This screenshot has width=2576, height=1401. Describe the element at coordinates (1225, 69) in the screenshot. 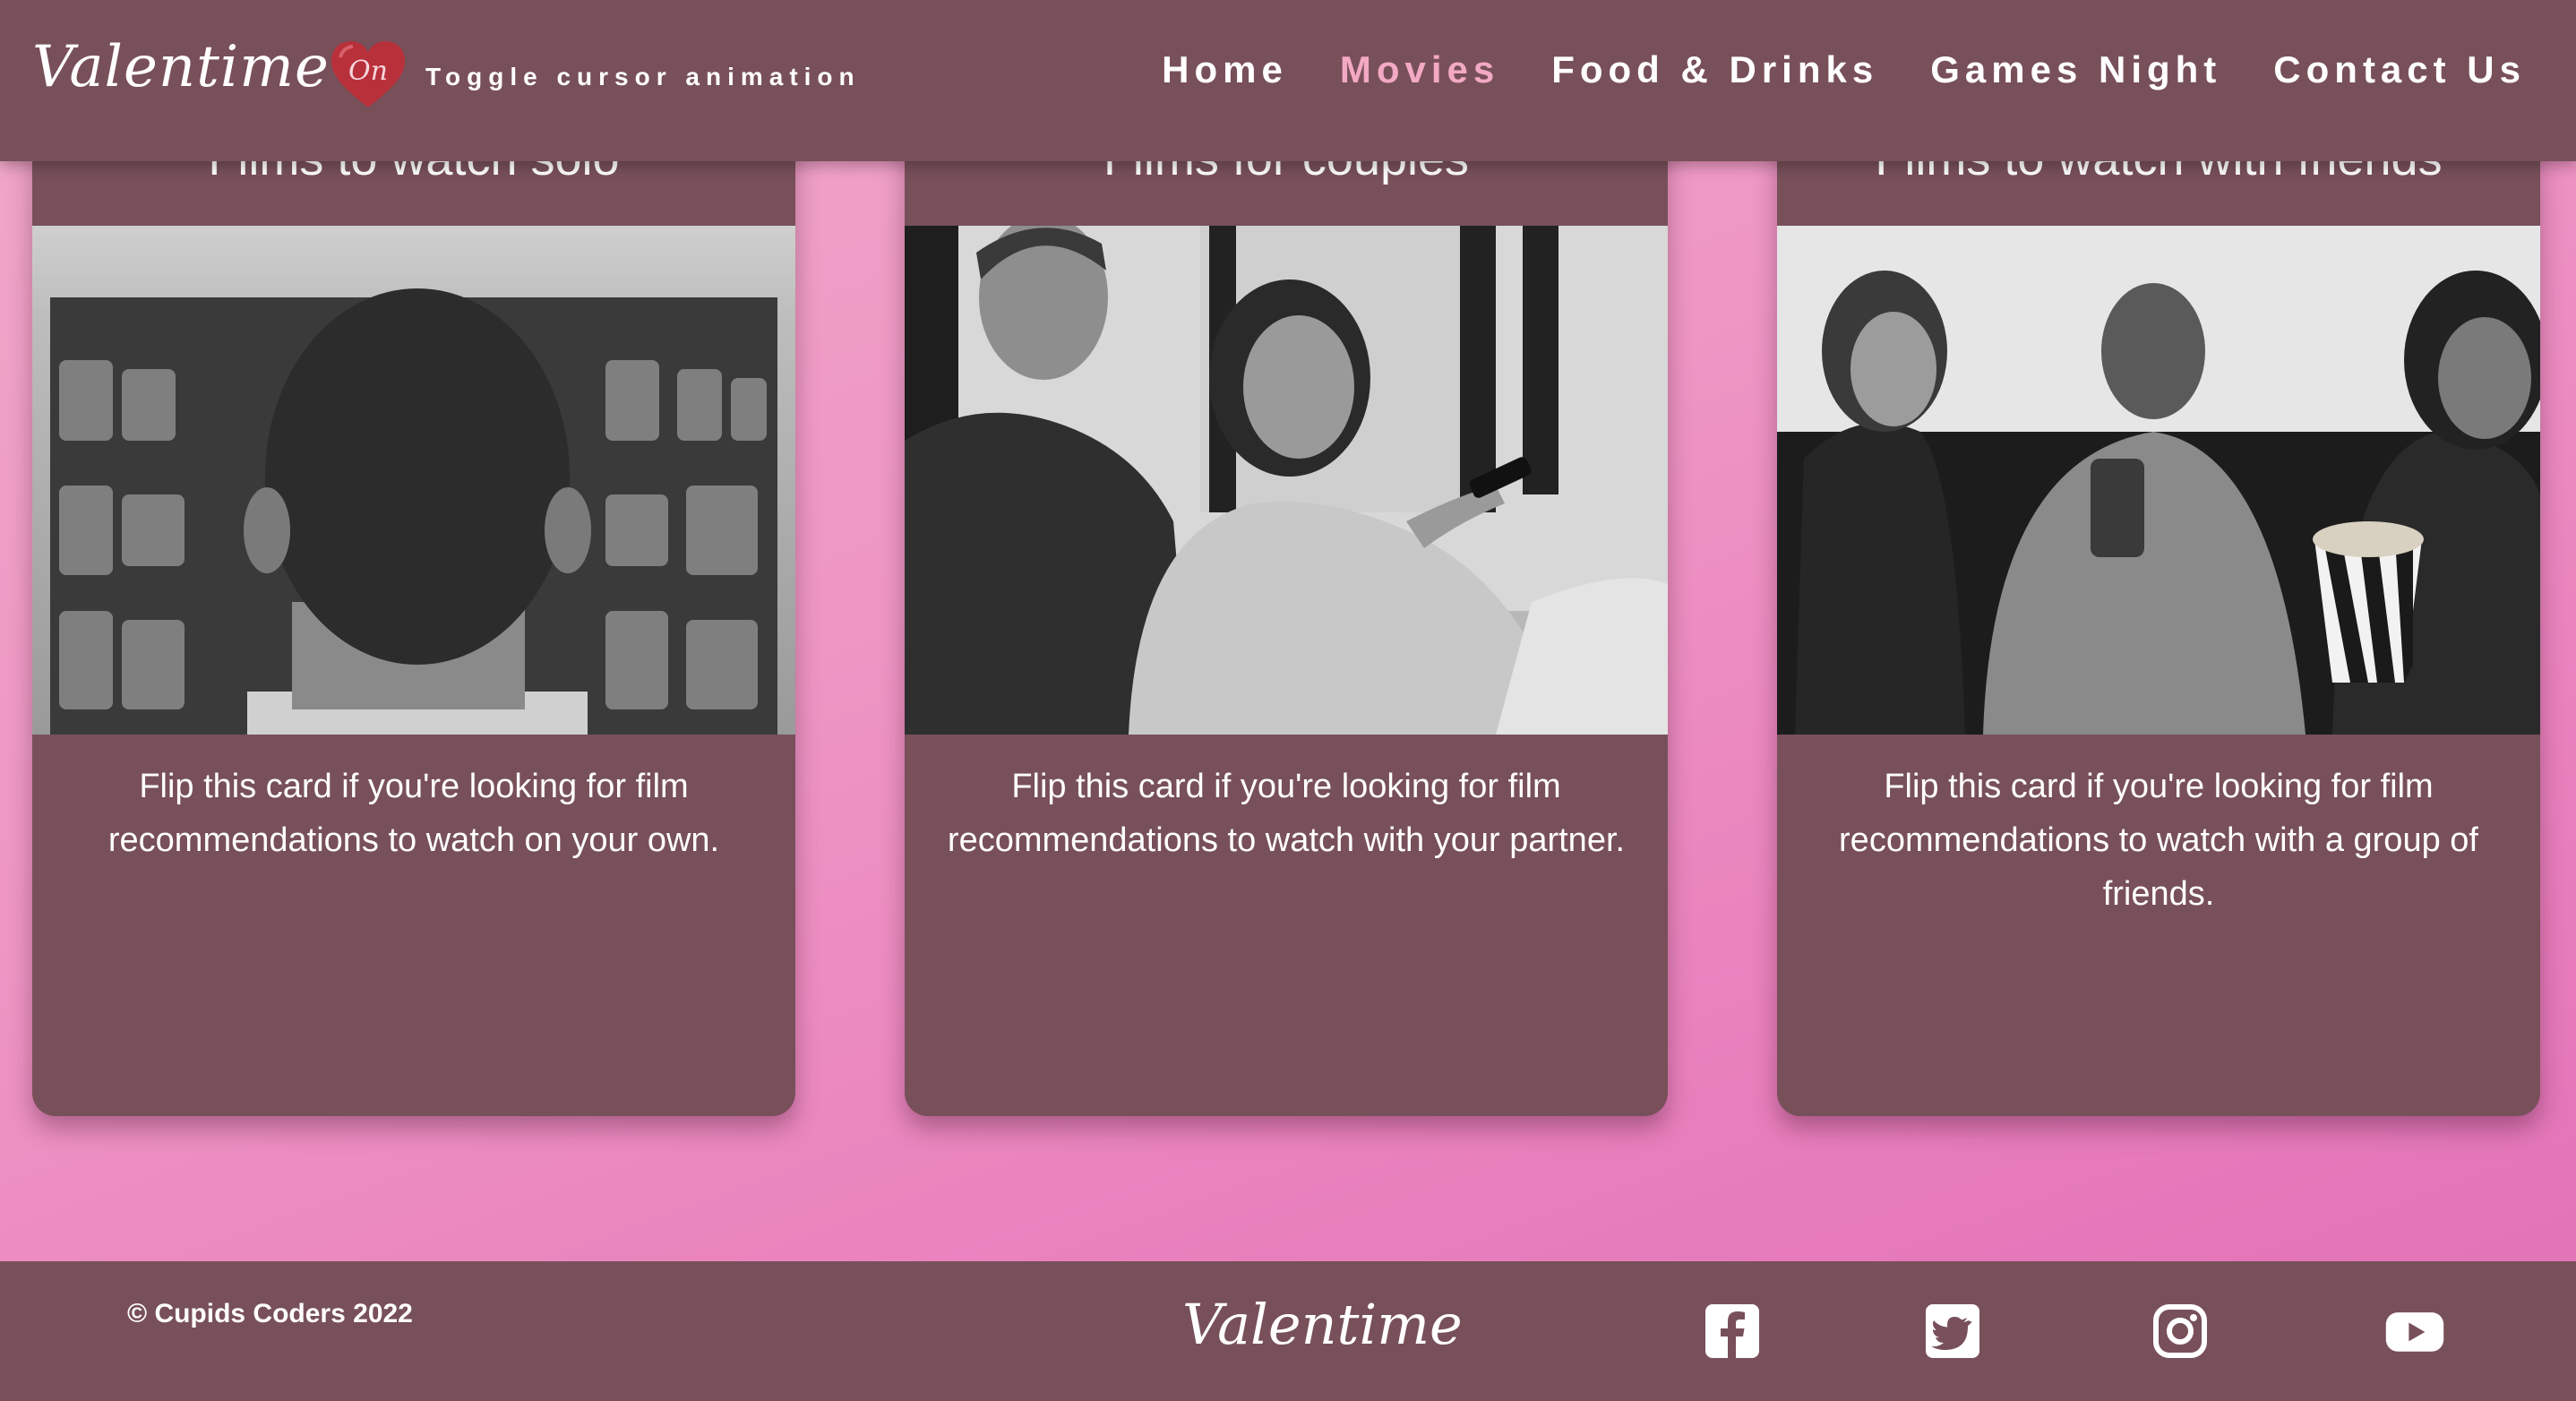

I see `nav-home: Home` at that location.